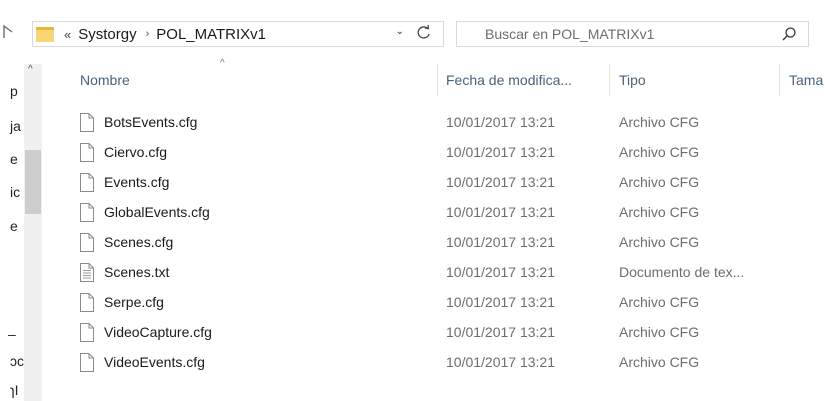 The height and width of the screenshot is (401, 825). What do you see at coordinates (14, 91) in the screenshot?
I see `nav-item-fragment: p` at bounding box center [14, 91].